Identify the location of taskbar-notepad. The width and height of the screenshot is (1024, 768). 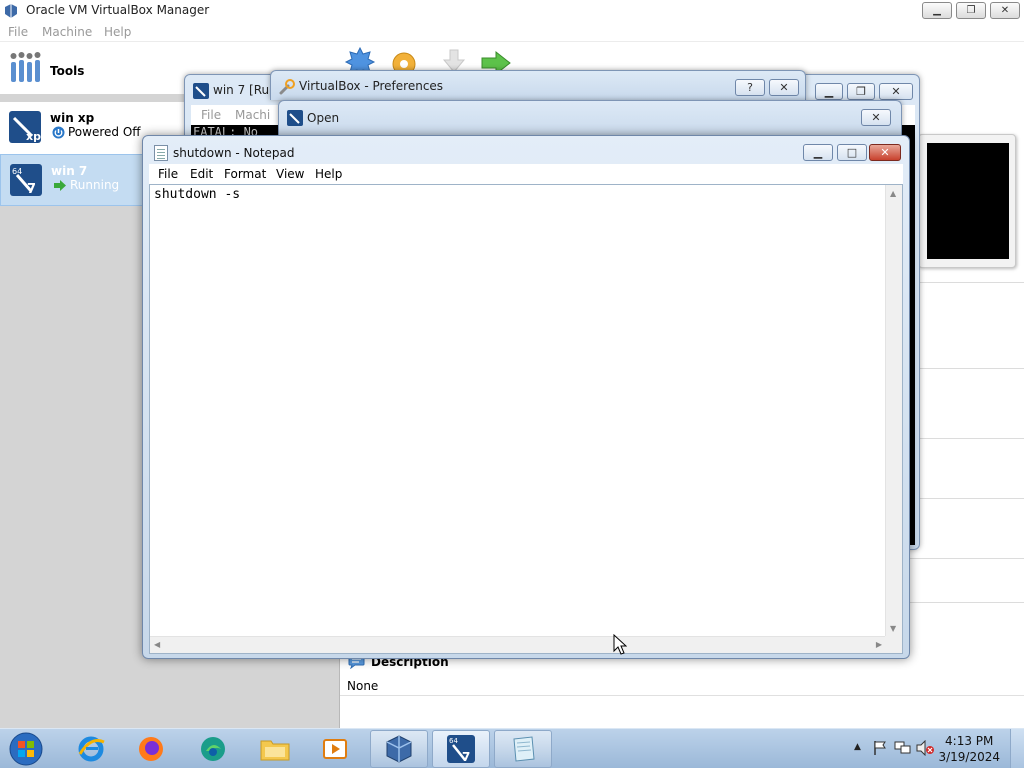
(523, 749).